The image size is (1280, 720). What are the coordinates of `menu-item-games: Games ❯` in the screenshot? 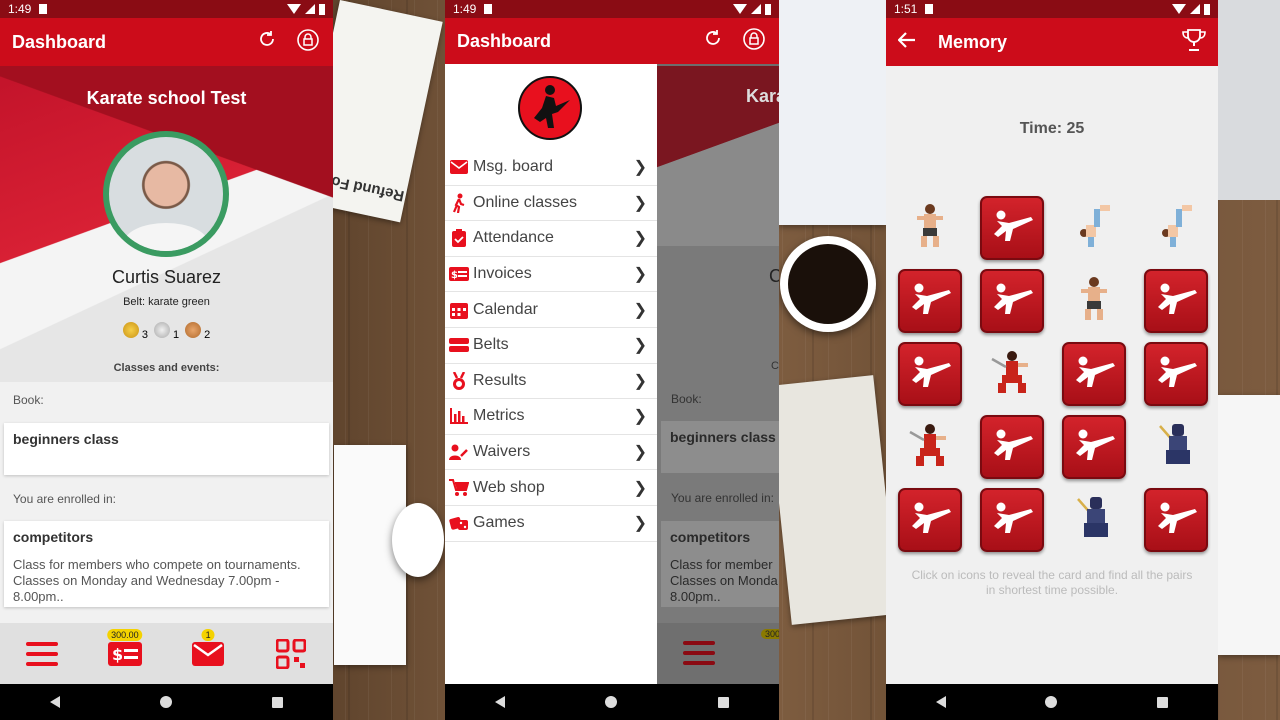 It's located at (551, 524).